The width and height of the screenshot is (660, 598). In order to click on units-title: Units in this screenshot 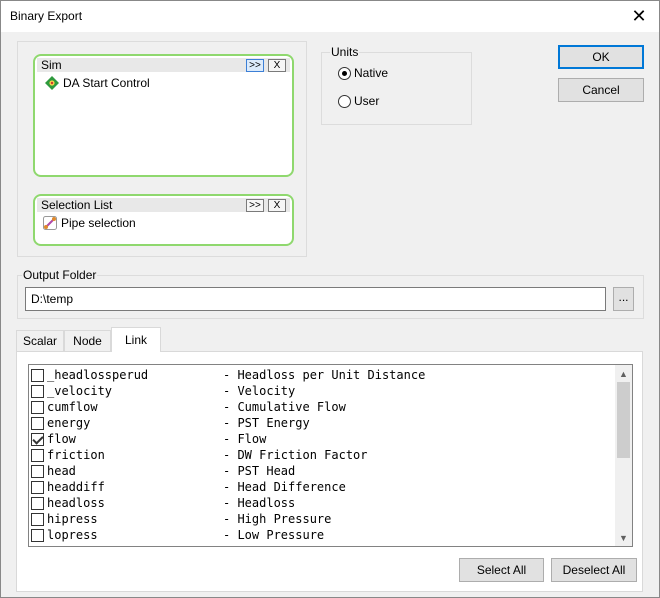, I will do `click(345, 52)`.